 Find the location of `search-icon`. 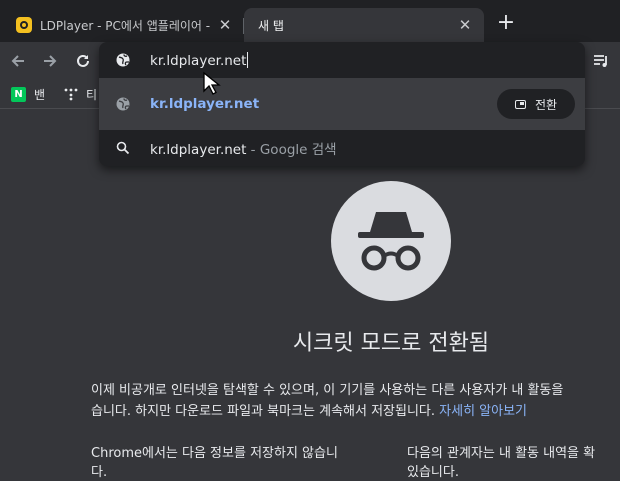

search-icon is located at coordinates (123, 148).